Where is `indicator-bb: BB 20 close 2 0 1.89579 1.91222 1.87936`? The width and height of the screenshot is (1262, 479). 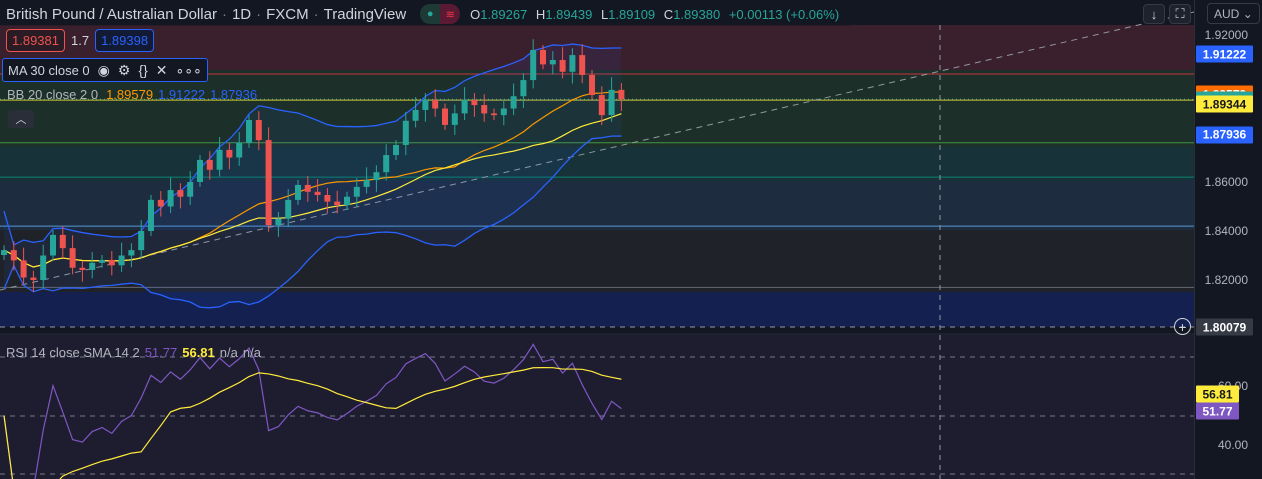 indicator-bb: BB 20 close 2 0 1.89579 1.91222 1.87936 is located at coordinates (132, 94).